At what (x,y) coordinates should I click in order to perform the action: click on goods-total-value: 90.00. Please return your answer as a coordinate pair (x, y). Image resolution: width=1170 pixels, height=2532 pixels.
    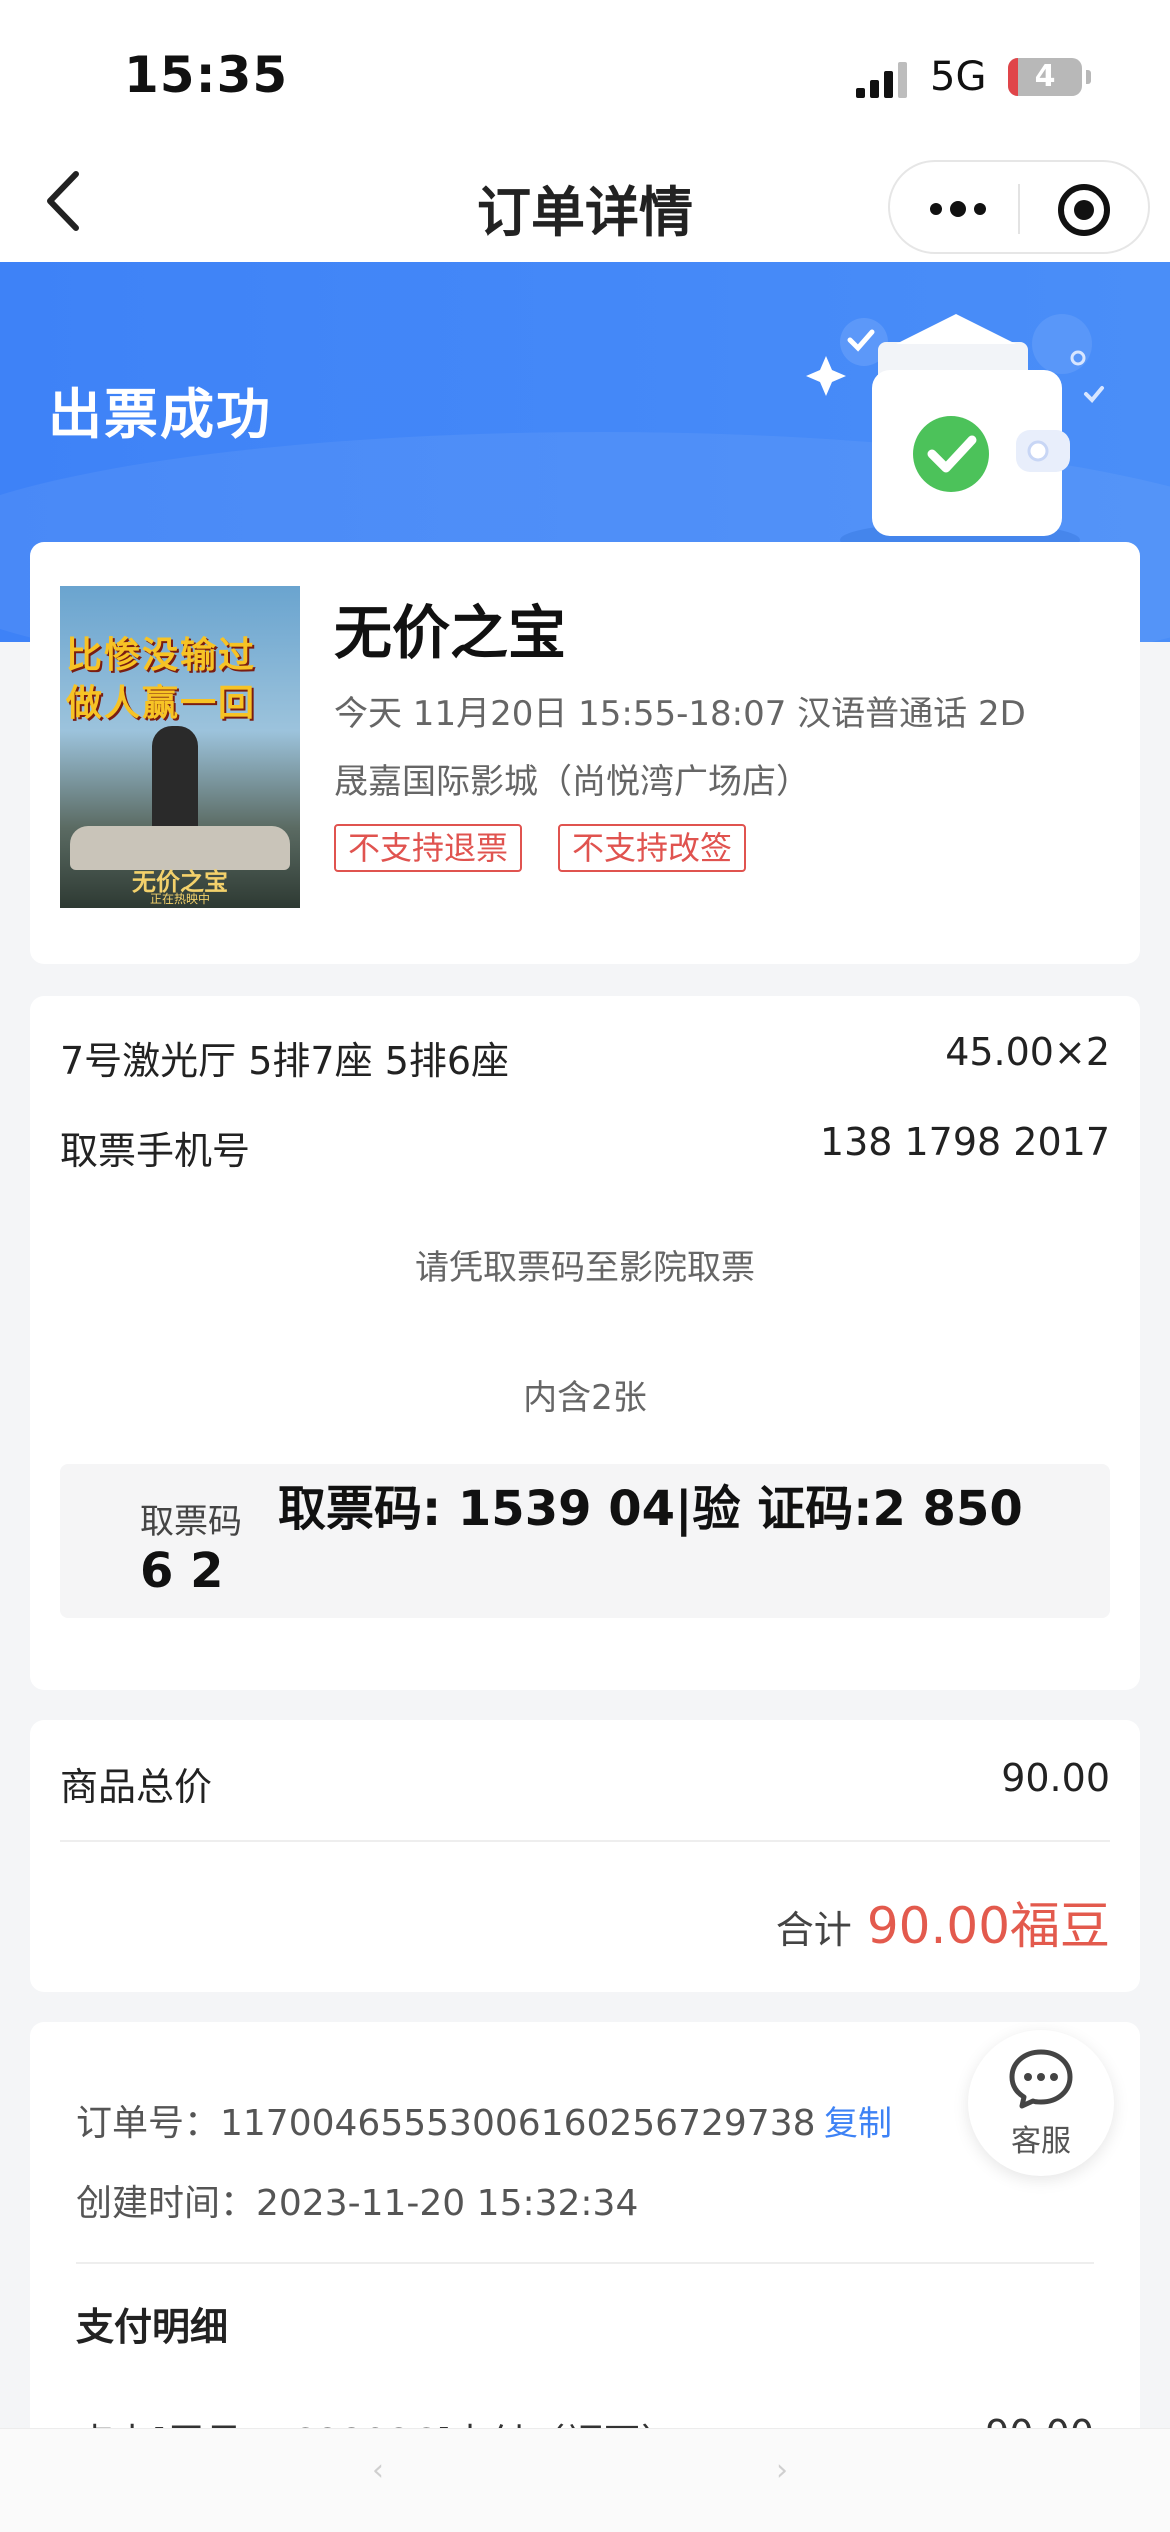
    Looking at the image, I should click on (1055, 1778).